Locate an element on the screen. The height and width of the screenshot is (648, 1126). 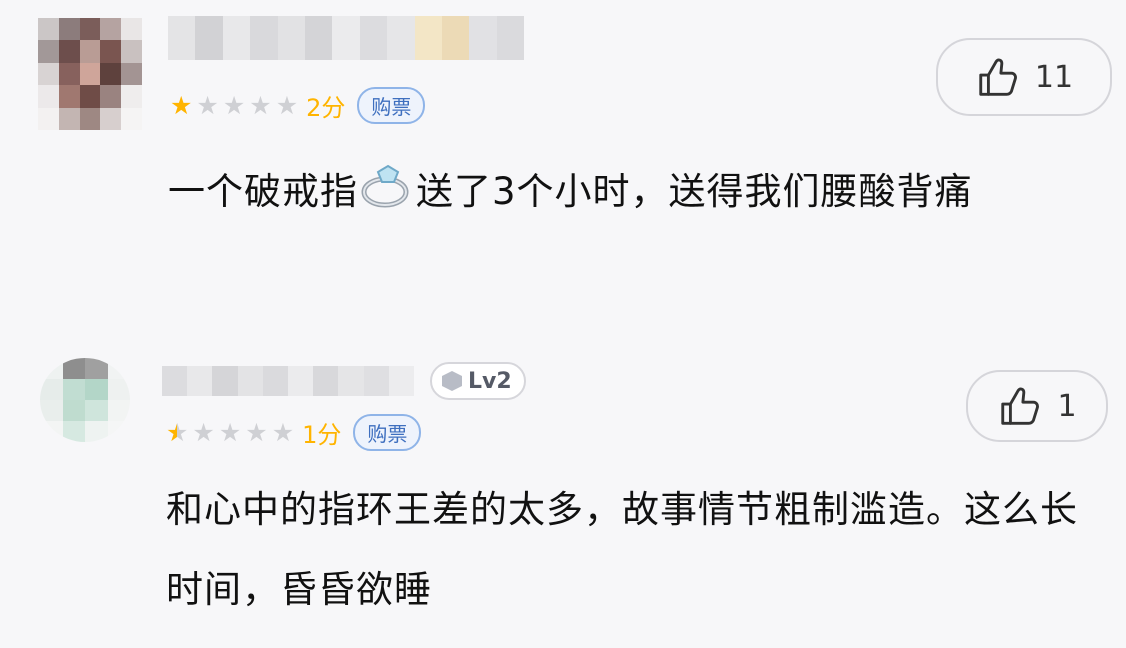
rating-row: ★ ★ ★ ★ ★ 2分 购票 is located at coordinates (298, 105).